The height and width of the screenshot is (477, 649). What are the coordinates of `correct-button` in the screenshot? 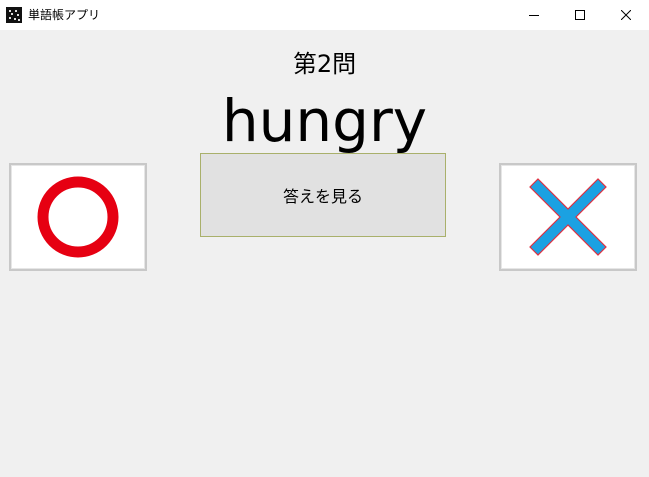 It's located at (78, 217).